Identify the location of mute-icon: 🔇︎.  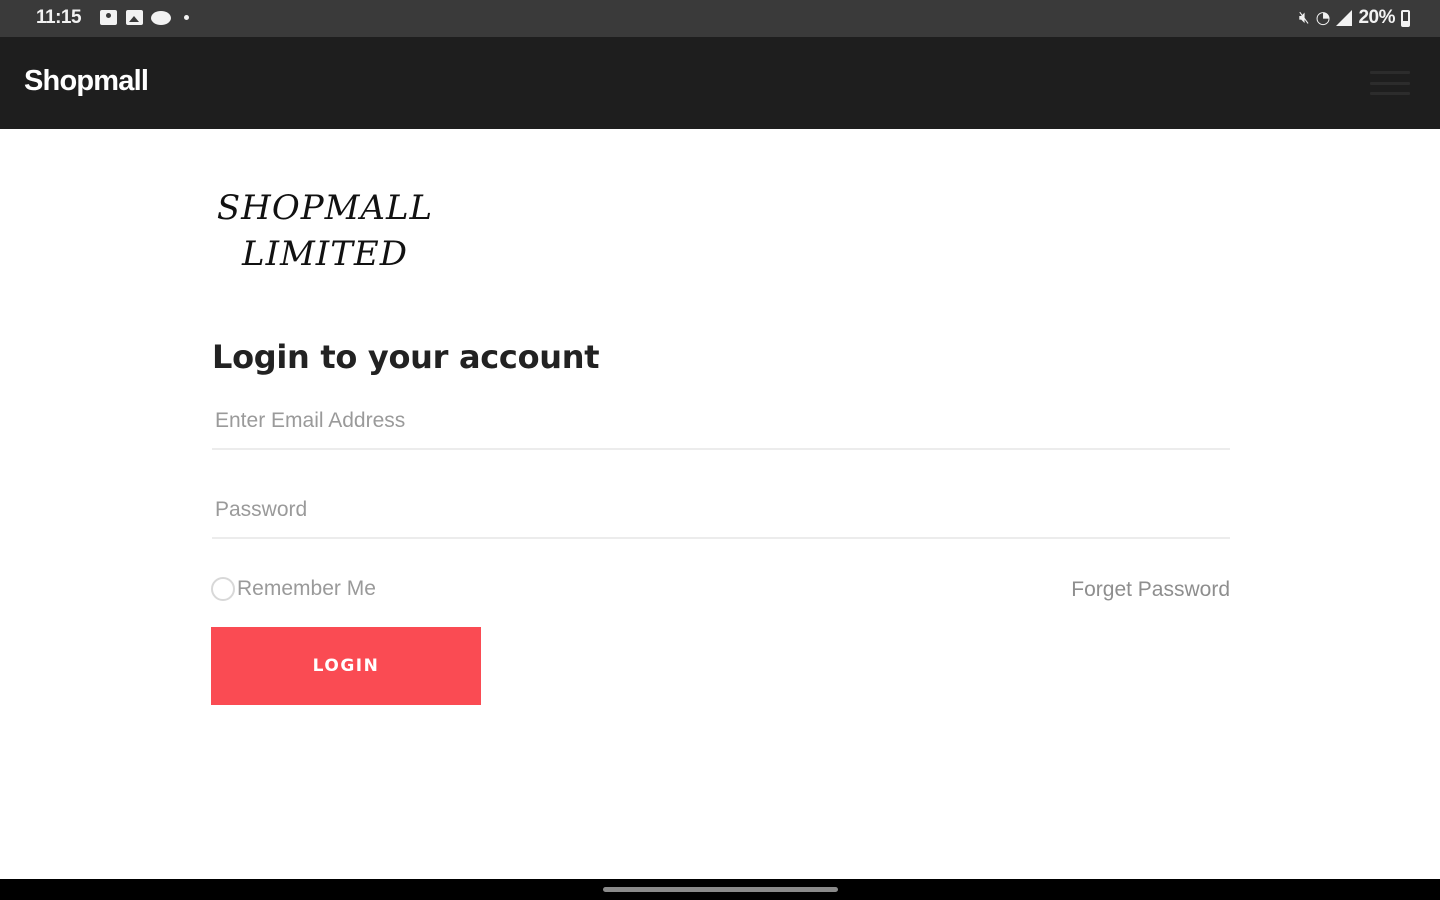
(1304, 18).